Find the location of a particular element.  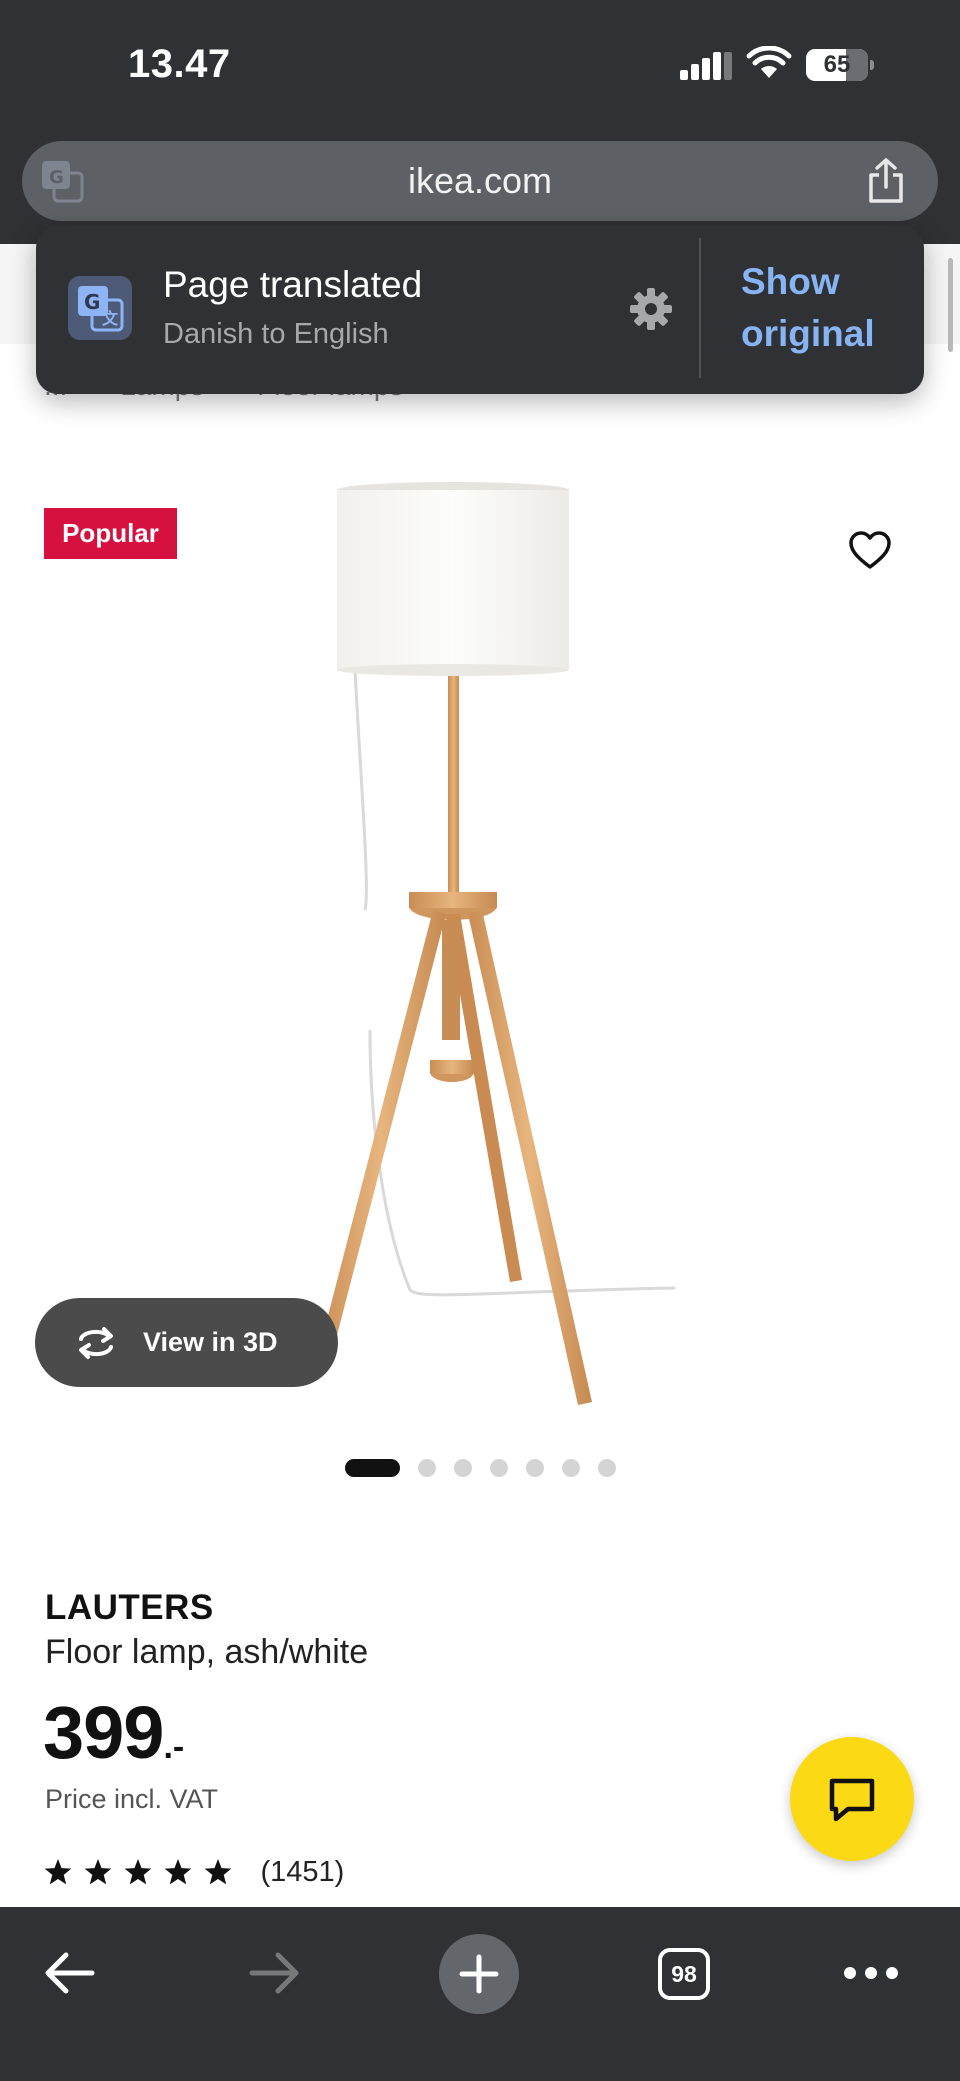

tabs-button: 98 is located at coordinates (684, 1974).